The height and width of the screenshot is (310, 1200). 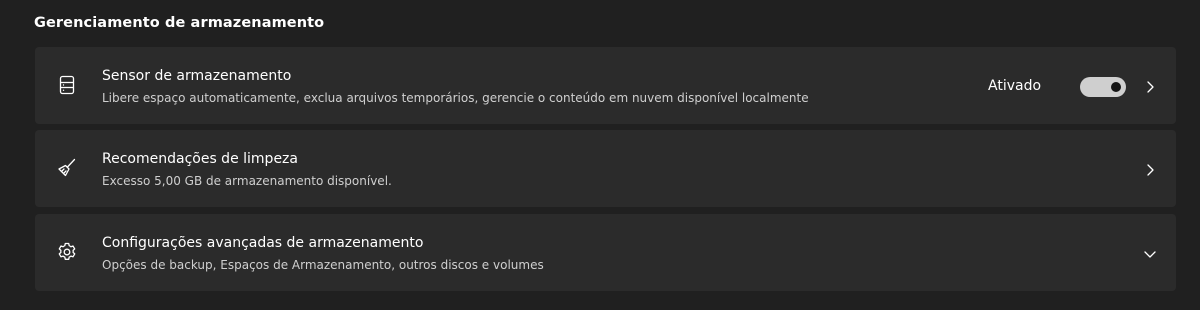 I want to click on section-title: Gerenciamento de armazenamento, so click(x=179, y=23).